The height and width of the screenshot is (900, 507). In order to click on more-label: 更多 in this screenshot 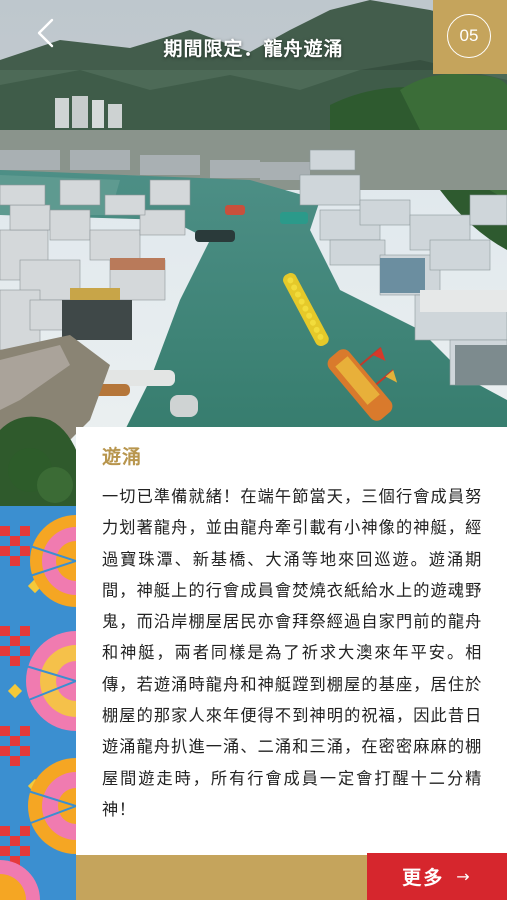, I will do `click(423, 878)`.